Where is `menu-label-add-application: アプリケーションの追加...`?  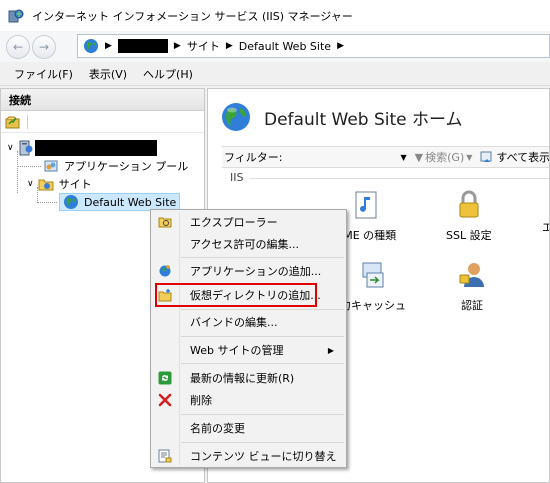
menu-label-add-application: アプリケーションの追加... is located at coordinates (256, 271).